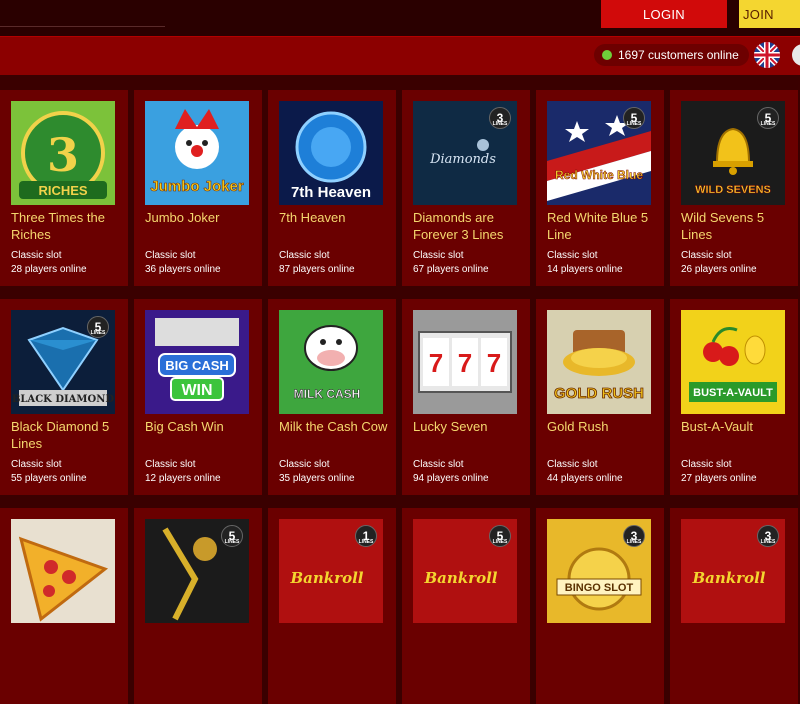  Describe the element at coordinates (599, 153) in the screenshot. I see `game-thumbnail: Red White Blue 5 LINES` at that location.